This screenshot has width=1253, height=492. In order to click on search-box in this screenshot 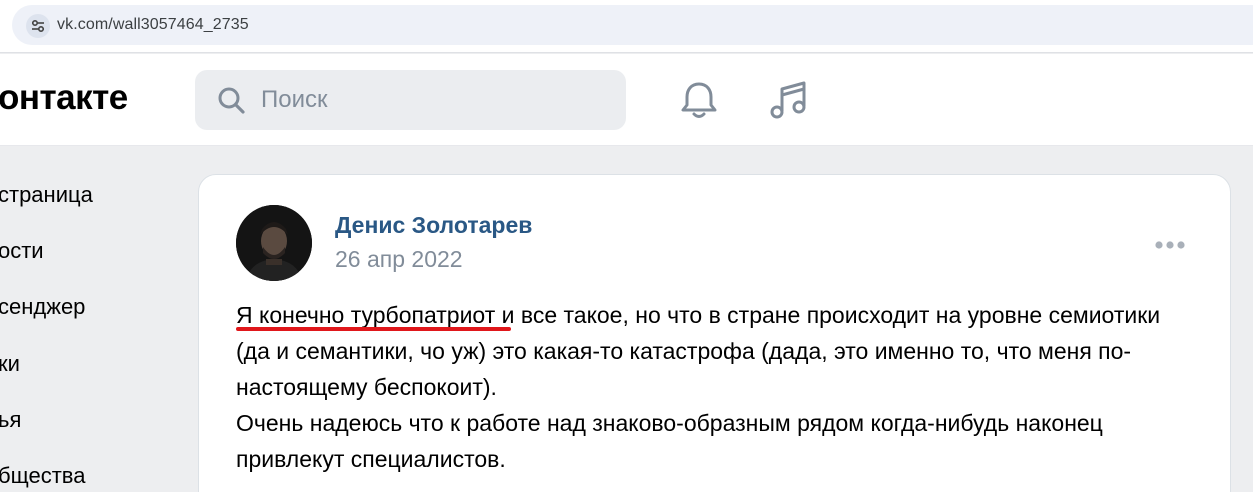, I will do `click(410, 100)`.